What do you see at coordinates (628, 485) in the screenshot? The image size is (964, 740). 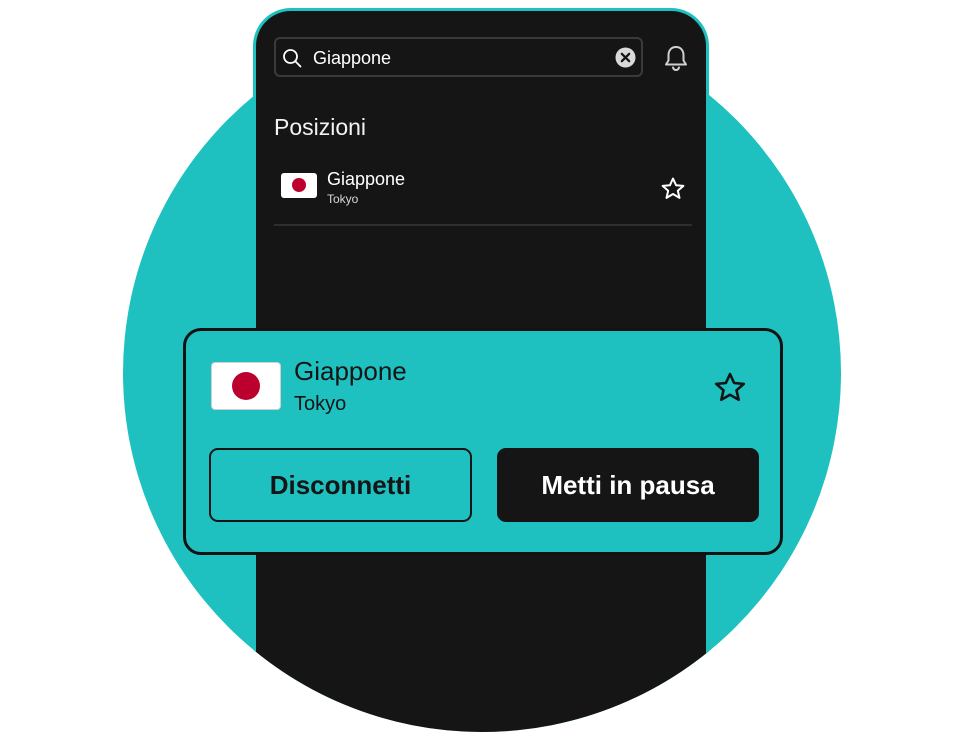 I see `pause-button: Metti in pausa` at bounding box center [628, 485].